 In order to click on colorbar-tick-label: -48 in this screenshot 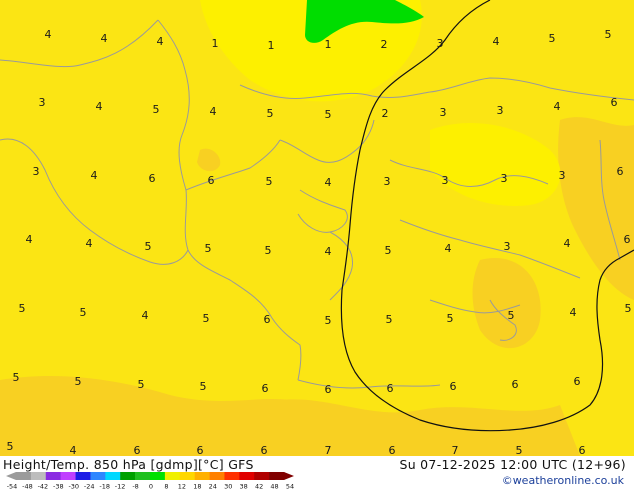, I will do `click(27, 486)`.